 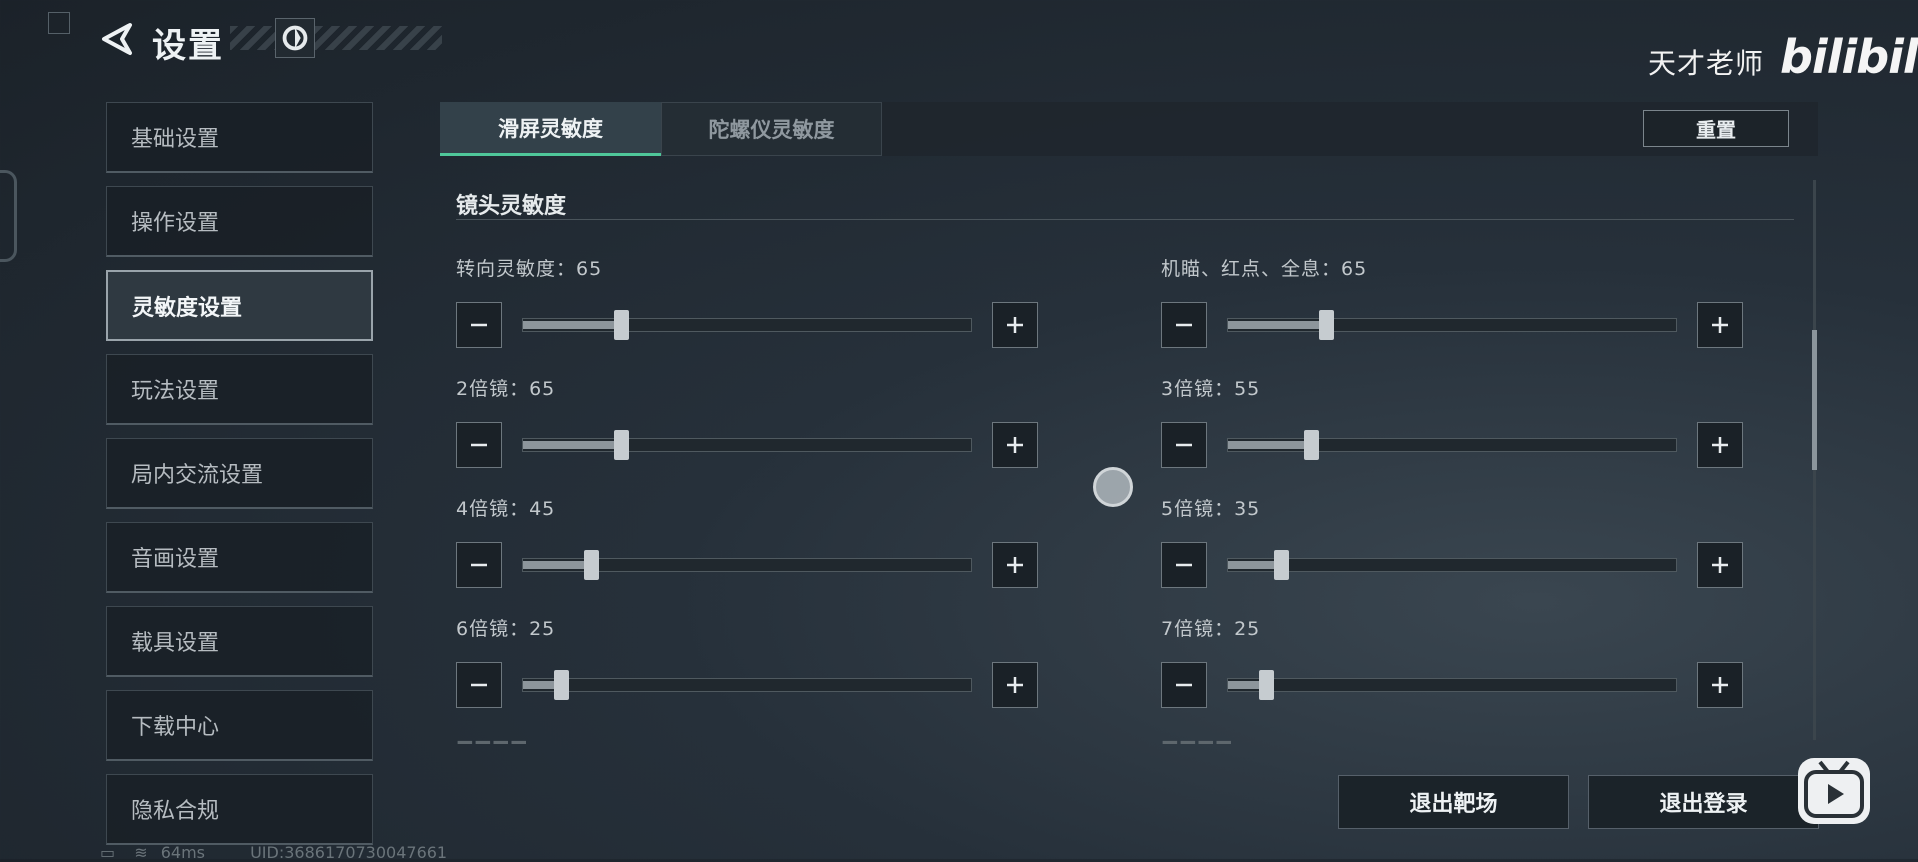 What do you see at coordinates (506, 389) in the screenshot?
I see `slider-label: 2倍镜：65` at bounding box center [506, 389].